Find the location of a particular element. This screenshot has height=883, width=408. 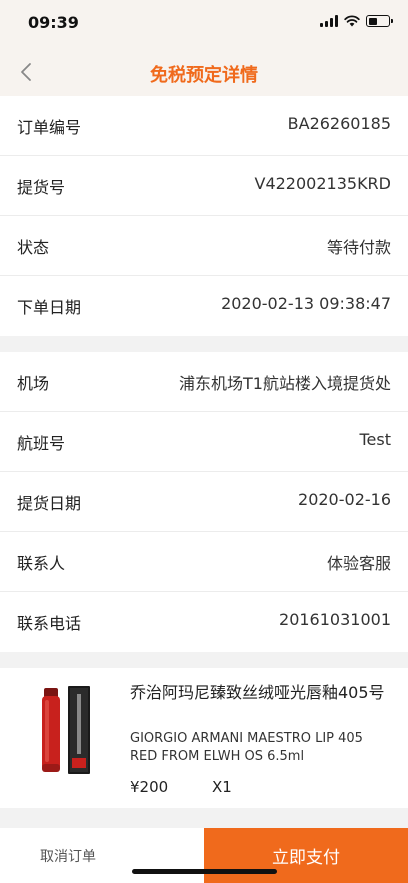

product-price: ¥200 is located at coordinates (149, 787).